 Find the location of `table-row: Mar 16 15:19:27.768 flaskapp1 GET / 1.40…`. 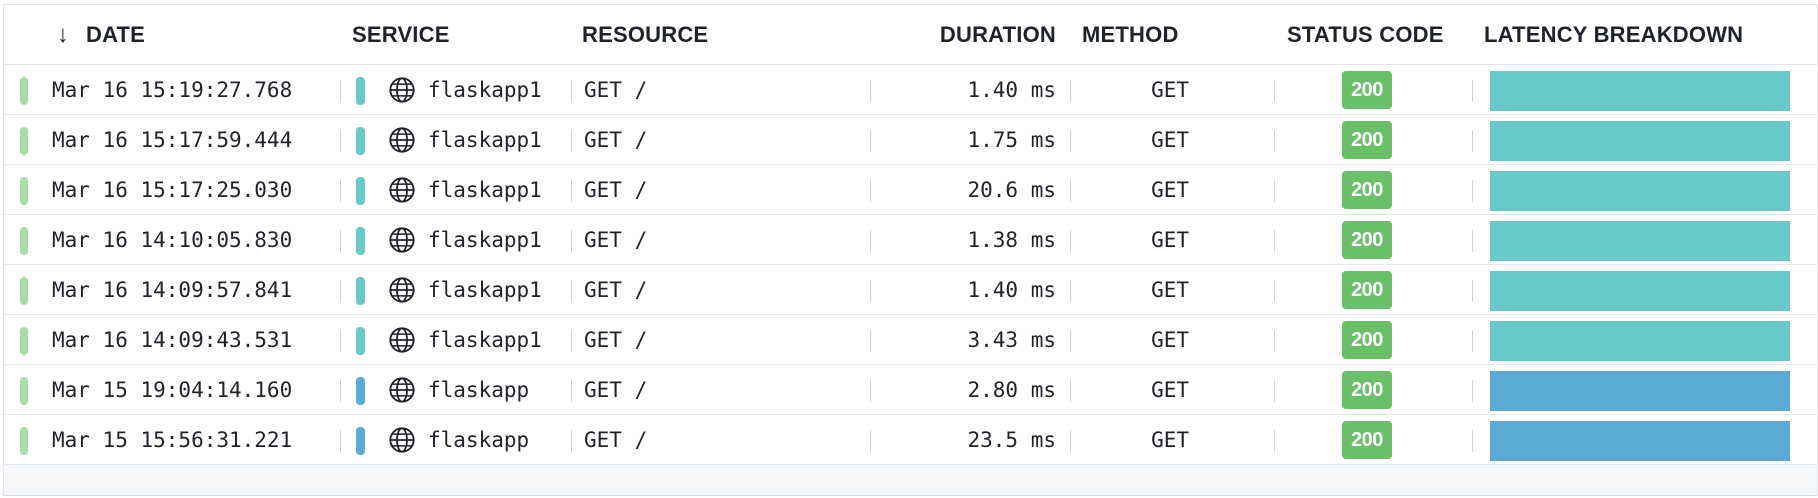

table-row: Mar 16 15:19:27.768 flaskapp1 GET / 1.40… is located at coordinates (910, 90).